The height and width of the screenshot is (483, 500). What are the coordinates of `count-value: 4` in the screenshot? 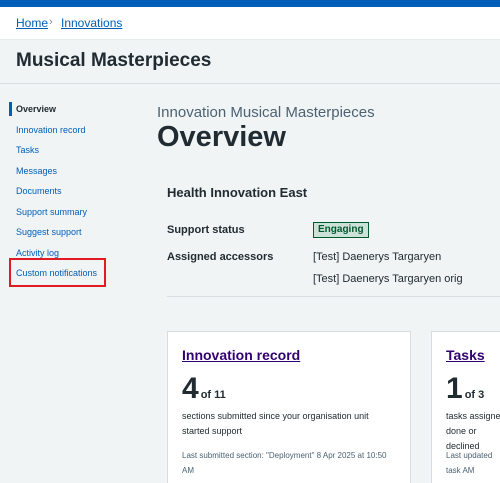 It's located at (190, 388).